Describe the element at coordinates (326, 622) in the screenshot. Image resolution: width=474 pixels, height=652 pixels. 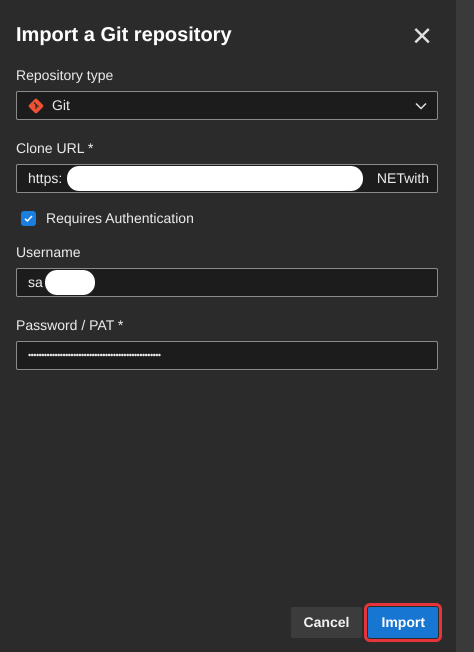
I see `cancel-button: Cancel` at that location.